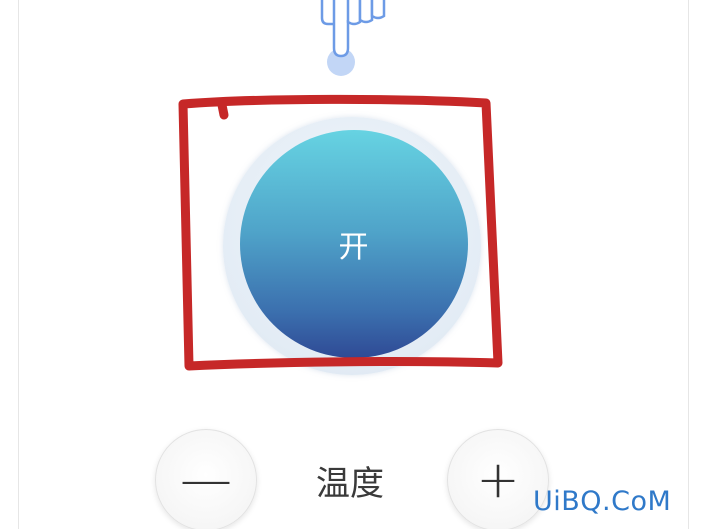  I want to click on power-on-button: 开, so click(354, 244).